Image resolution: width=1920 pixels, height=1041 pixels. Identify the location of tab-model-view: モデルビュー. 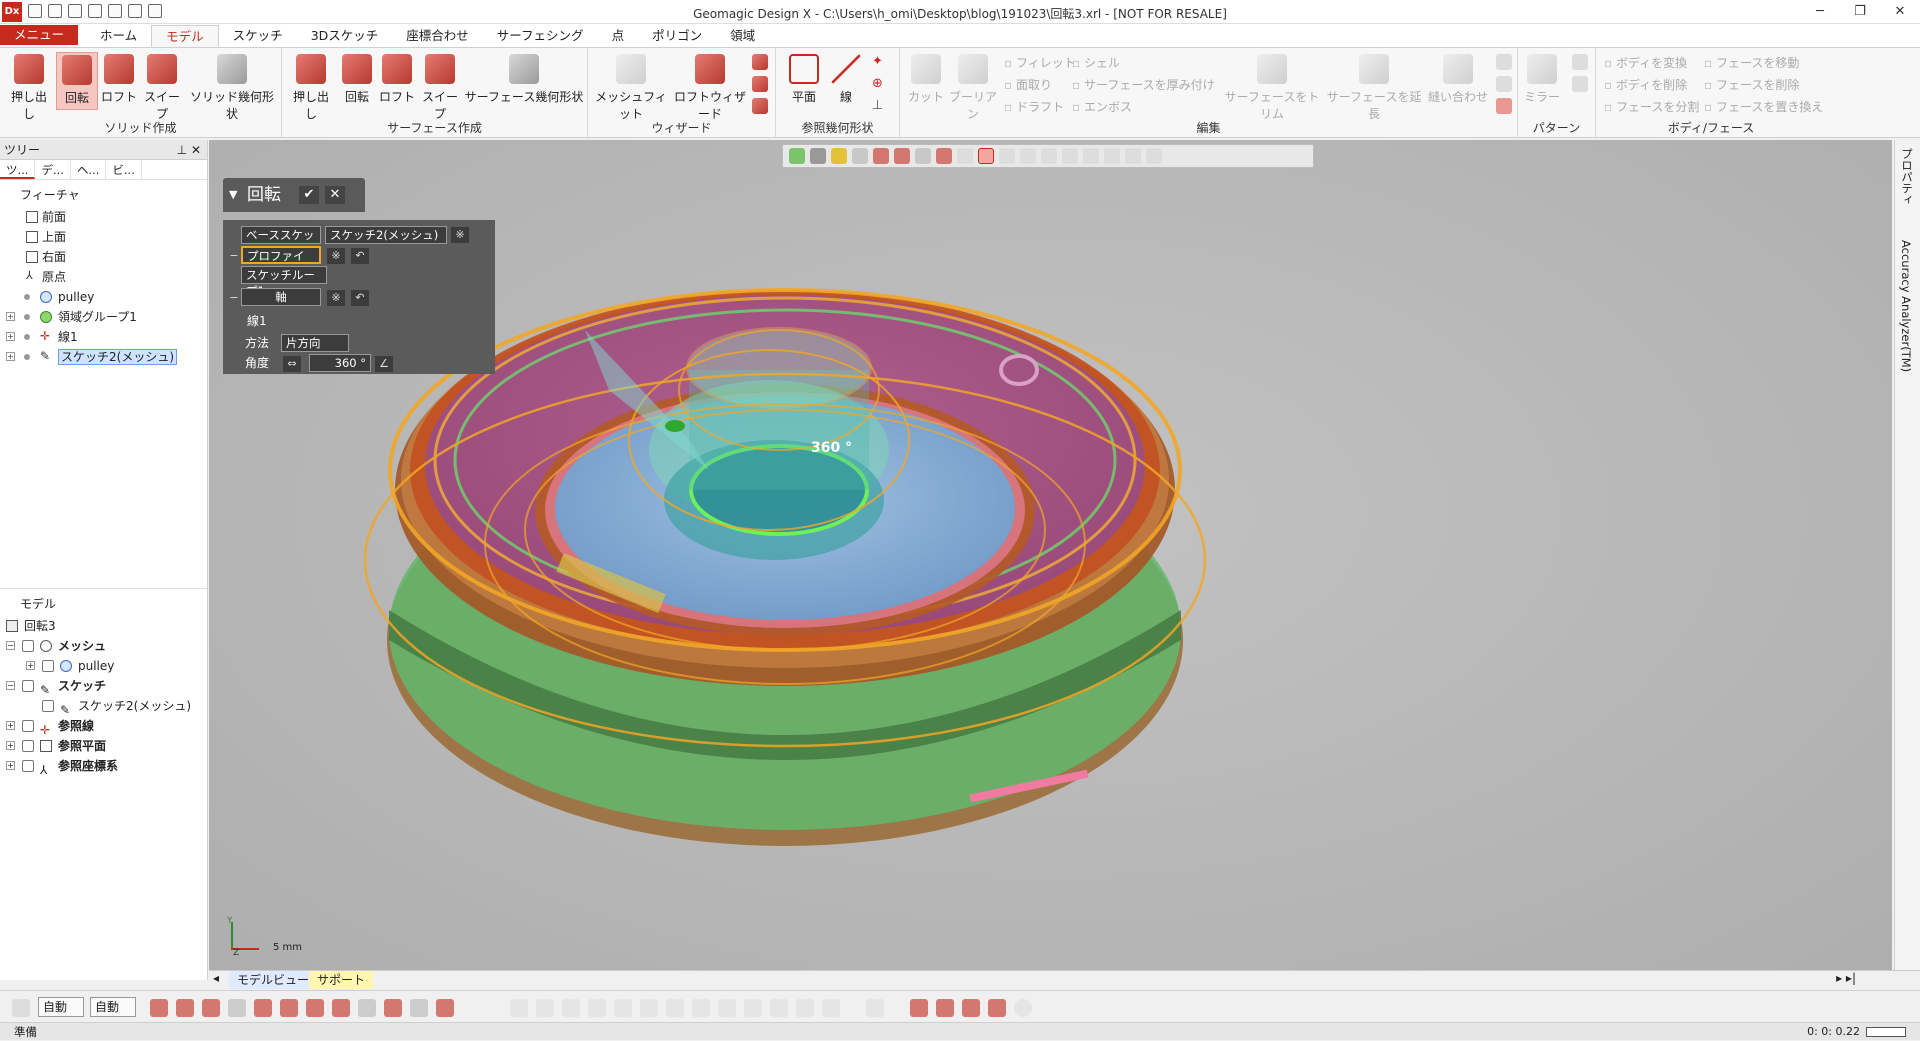
(273, 980).